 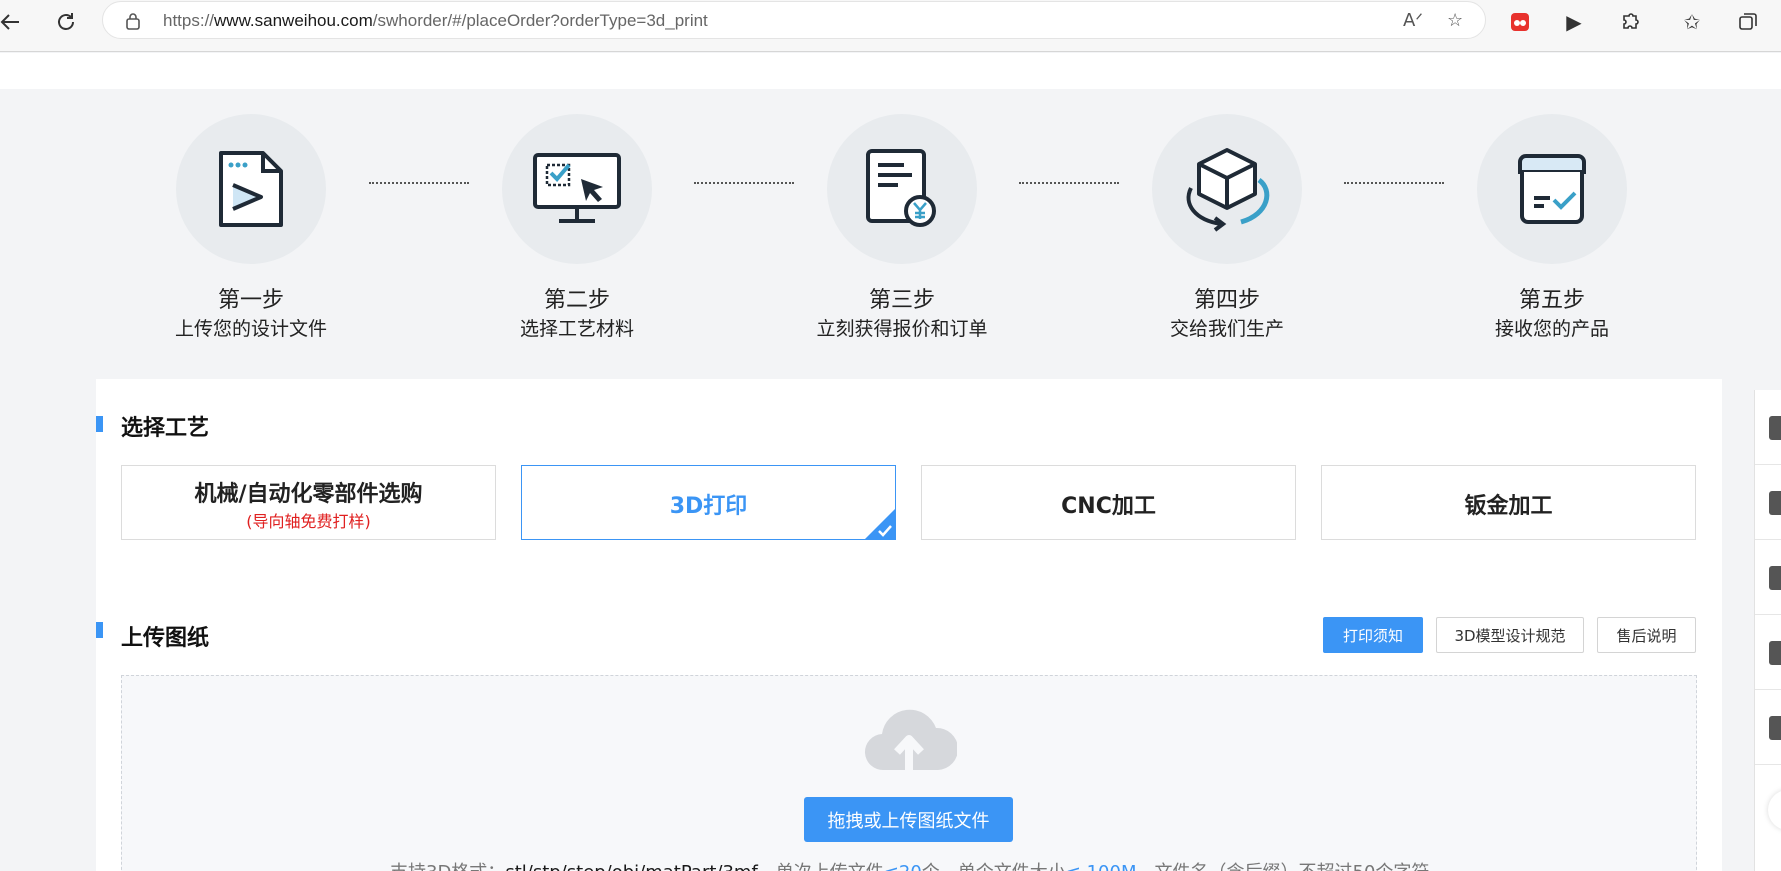 I want to click on after-sales-button: 售后说明, so click(x=1646, y=635).